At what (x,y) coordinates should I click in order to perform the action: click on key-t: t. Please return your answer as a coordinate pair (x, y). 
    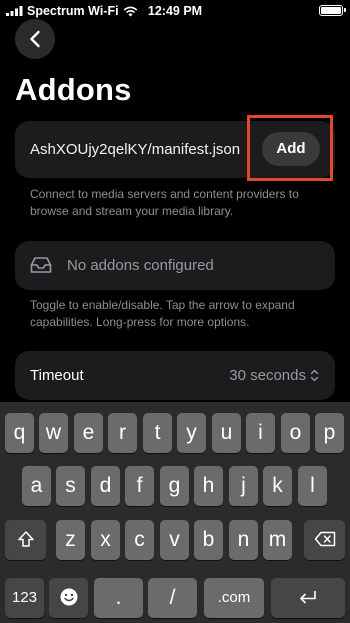
    Looking at the image, I should click on (157, 433).